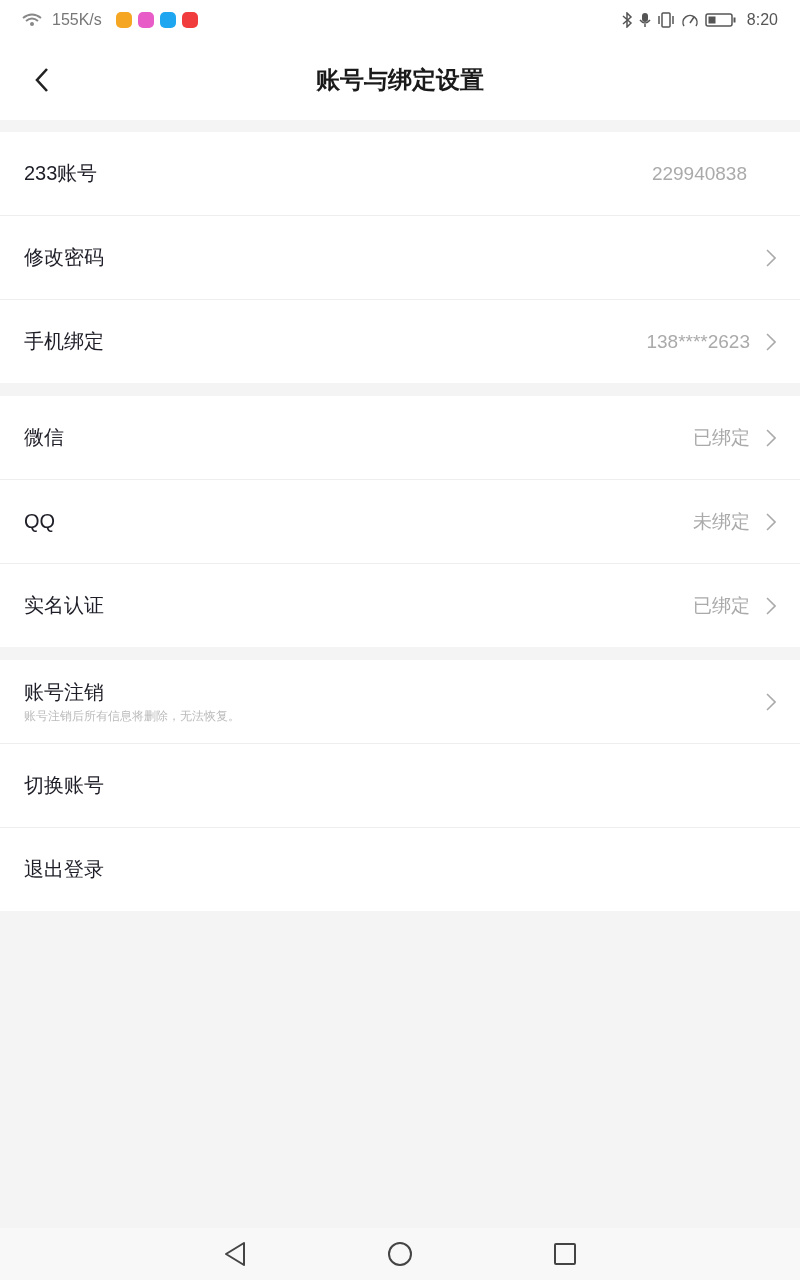  I want to click on row-value: 未绑定, so click(721, 521).